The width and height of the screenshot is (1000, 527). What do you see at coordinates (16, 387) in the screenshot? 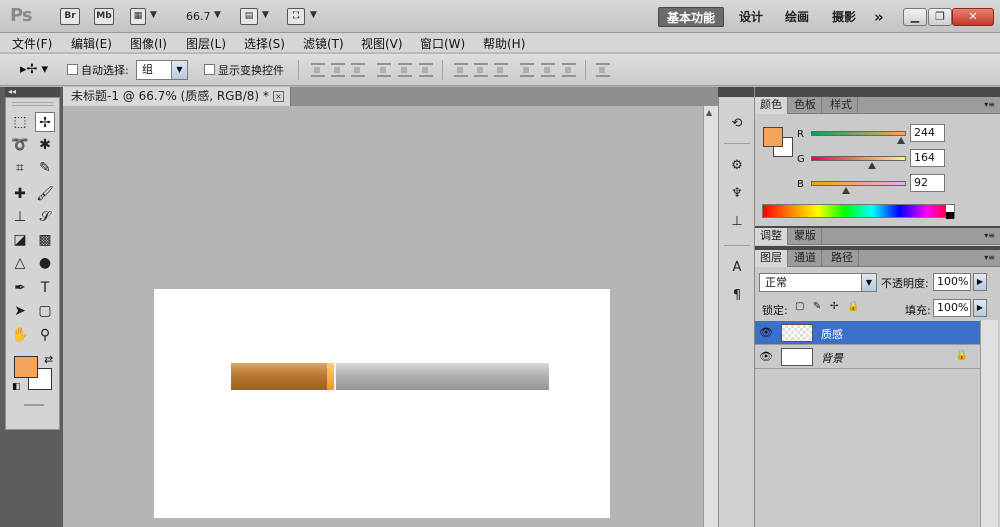
I see `default-colors-icon: ◧` at bounding box center [16, 387].